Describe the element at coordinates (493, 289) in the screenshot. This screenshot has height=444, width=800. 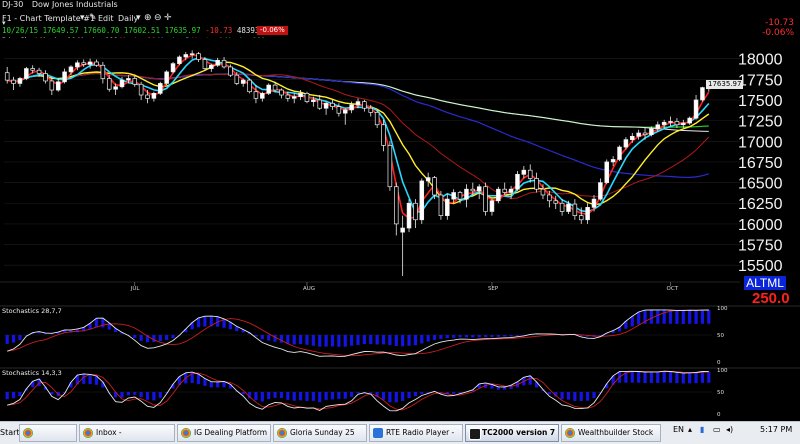
I see `x-tick-label: SEP` at that location.